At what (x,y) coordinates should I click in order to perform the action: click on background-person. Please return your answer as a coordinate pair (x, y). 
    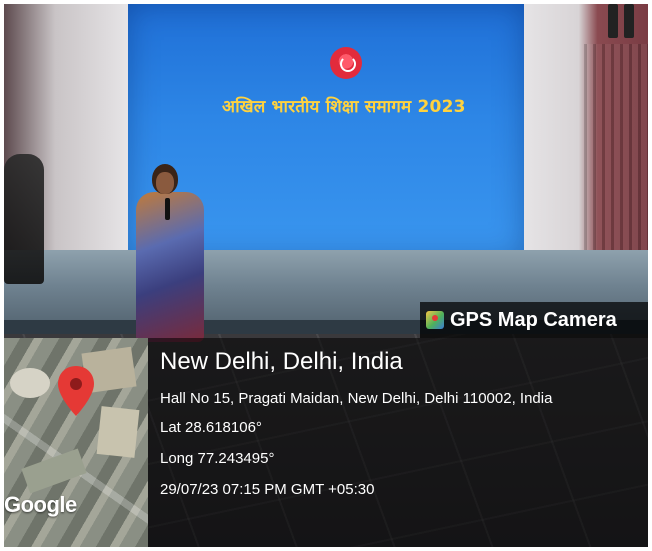
    Looking at the image, I should click on (24, 219).